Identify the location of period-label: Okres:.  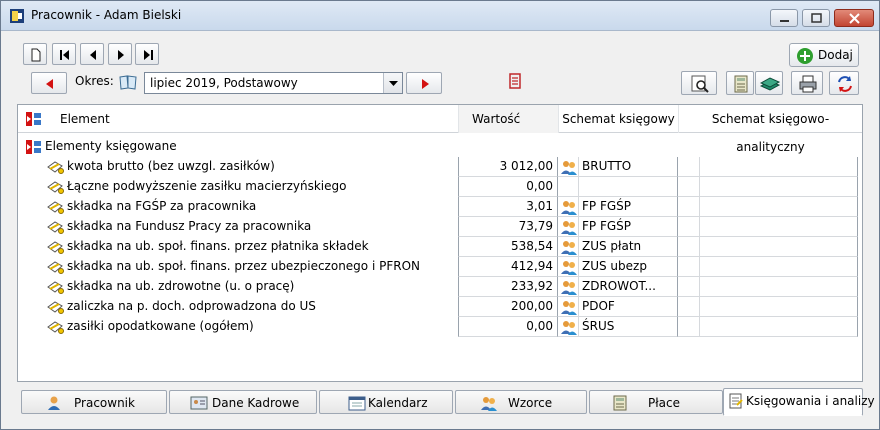
(94, 81).